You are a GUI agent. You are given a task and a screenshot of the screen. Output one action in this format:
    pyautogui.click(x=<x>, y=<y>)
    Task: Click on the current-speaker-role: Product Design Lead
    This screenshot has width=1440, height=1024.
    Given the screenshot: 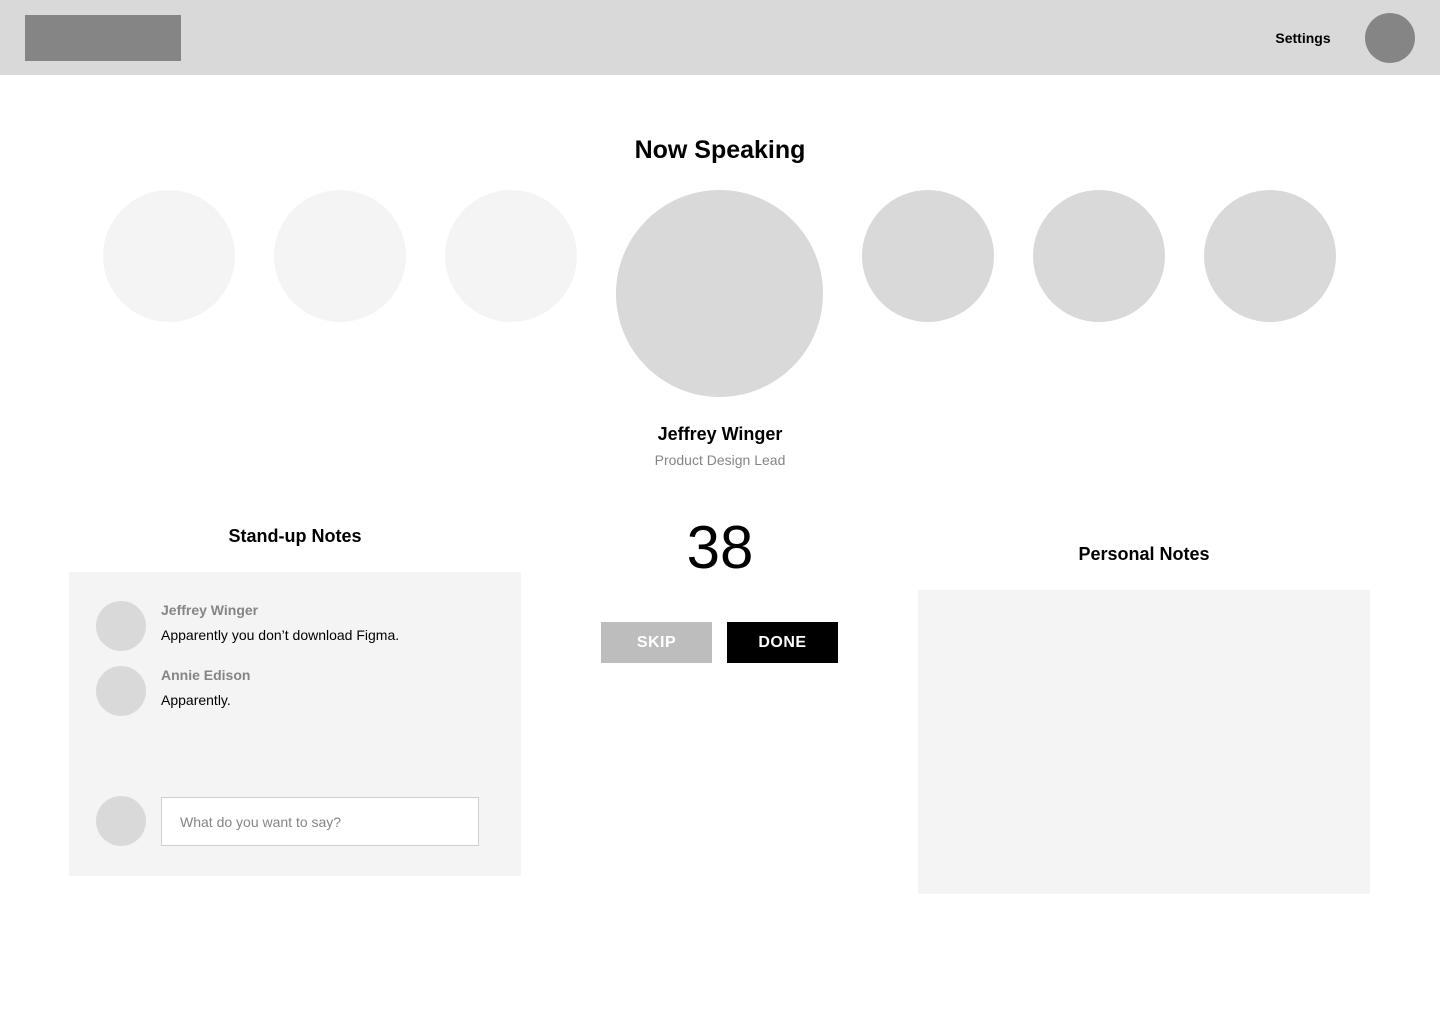 What is the action you would take?
    pyautogui.click(x=720, y=460)
    